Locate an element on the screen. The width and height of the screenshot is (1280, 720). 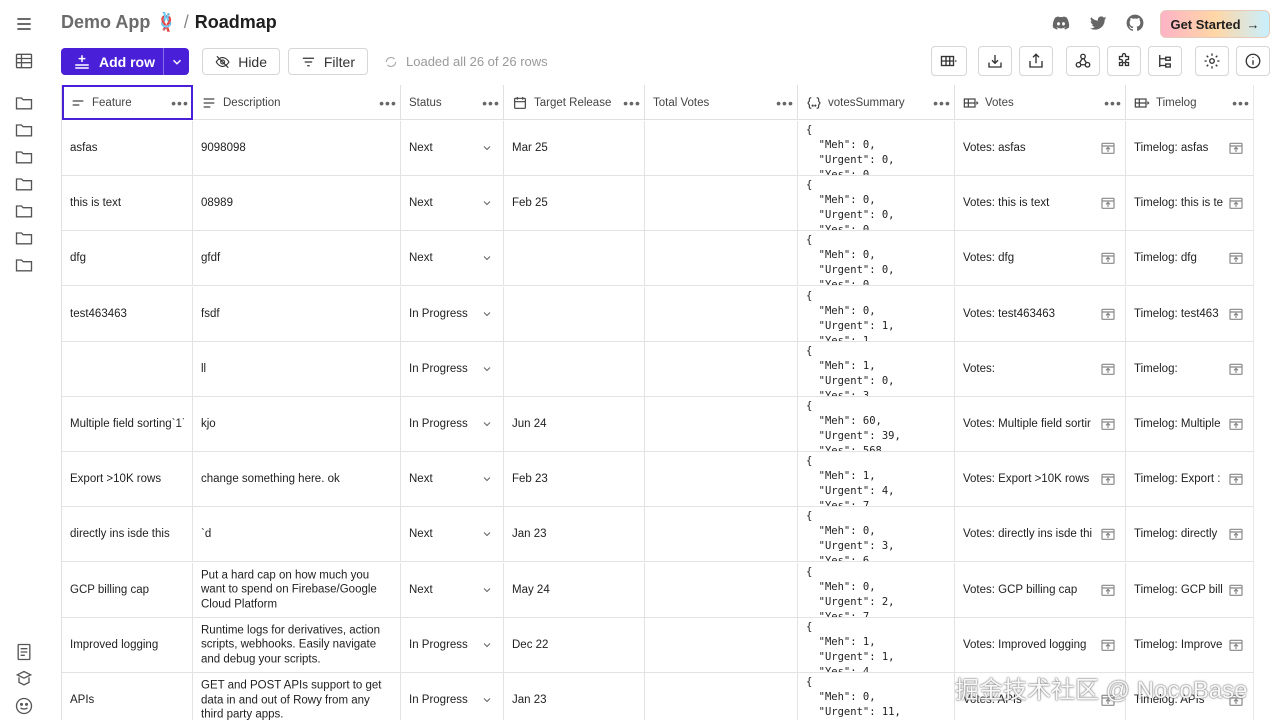
add-row-dropdown is located at coordinates (176, 61).